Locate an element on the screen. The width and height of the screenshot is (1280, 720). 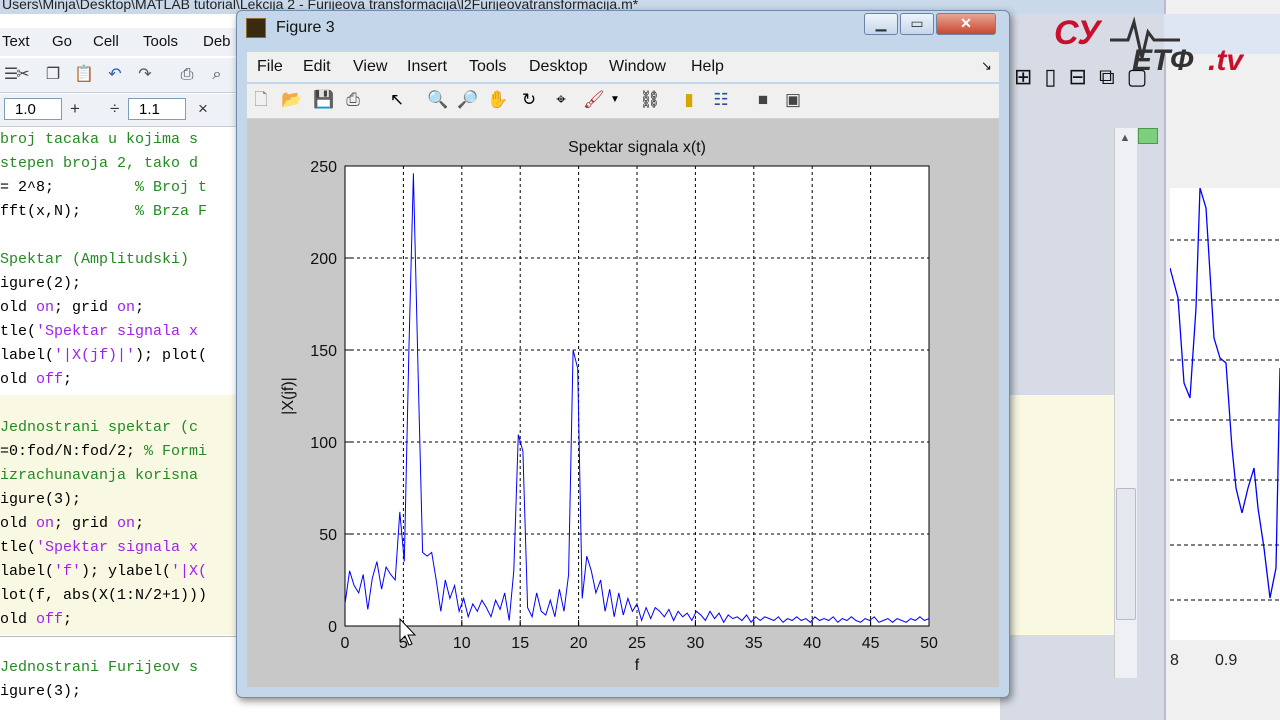
rotate-3d-icon: ↻ is located at coordinates (529, 100).